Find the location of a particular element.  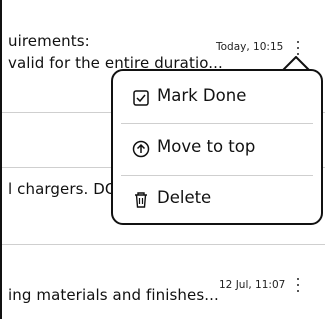

menu-item-label: Delete is located at coordinates (184, 197).